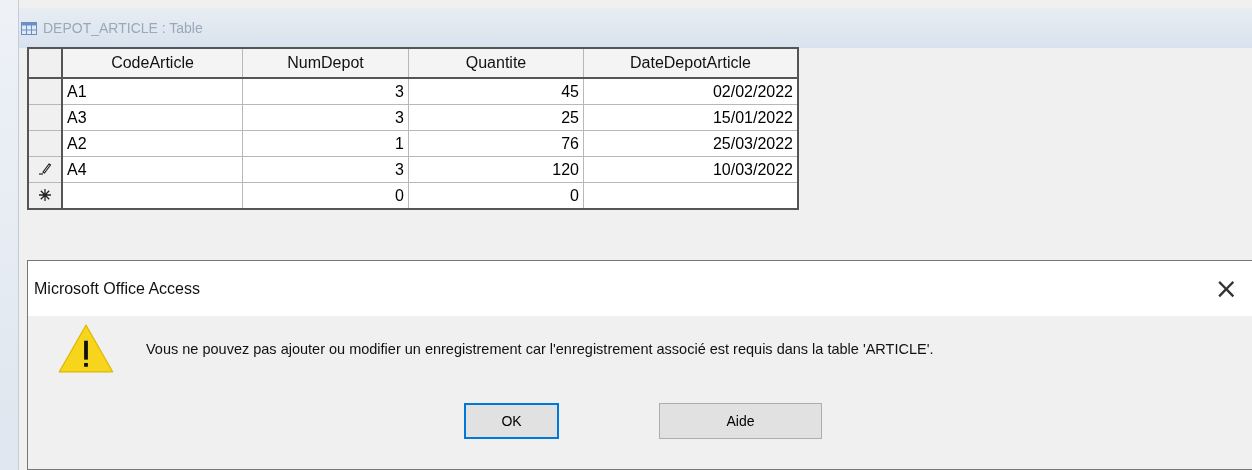 Image resolution: width=1252 pixels, height=470 pixels. Describe the element at coordinates (152, 91) in the screenshot. I see `table-cell: A1` at that location.